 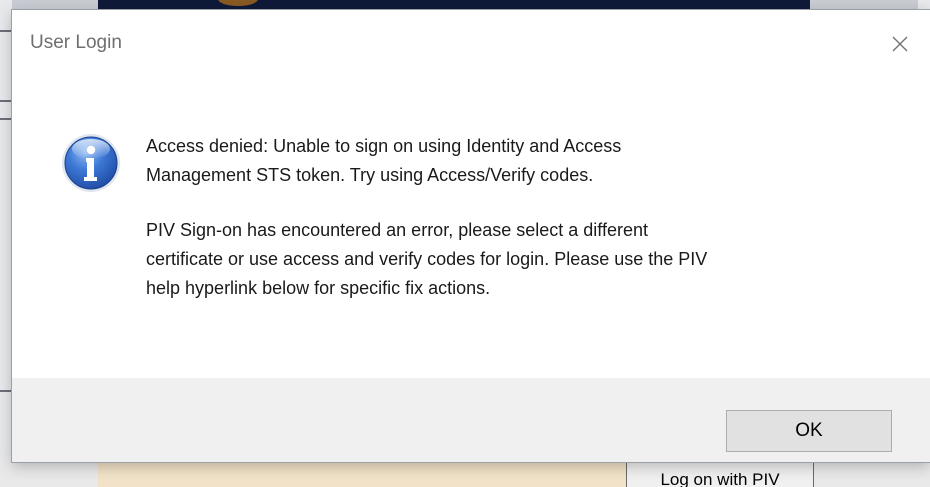 I want to click on background-window-banner, so click(x=454, y=5).